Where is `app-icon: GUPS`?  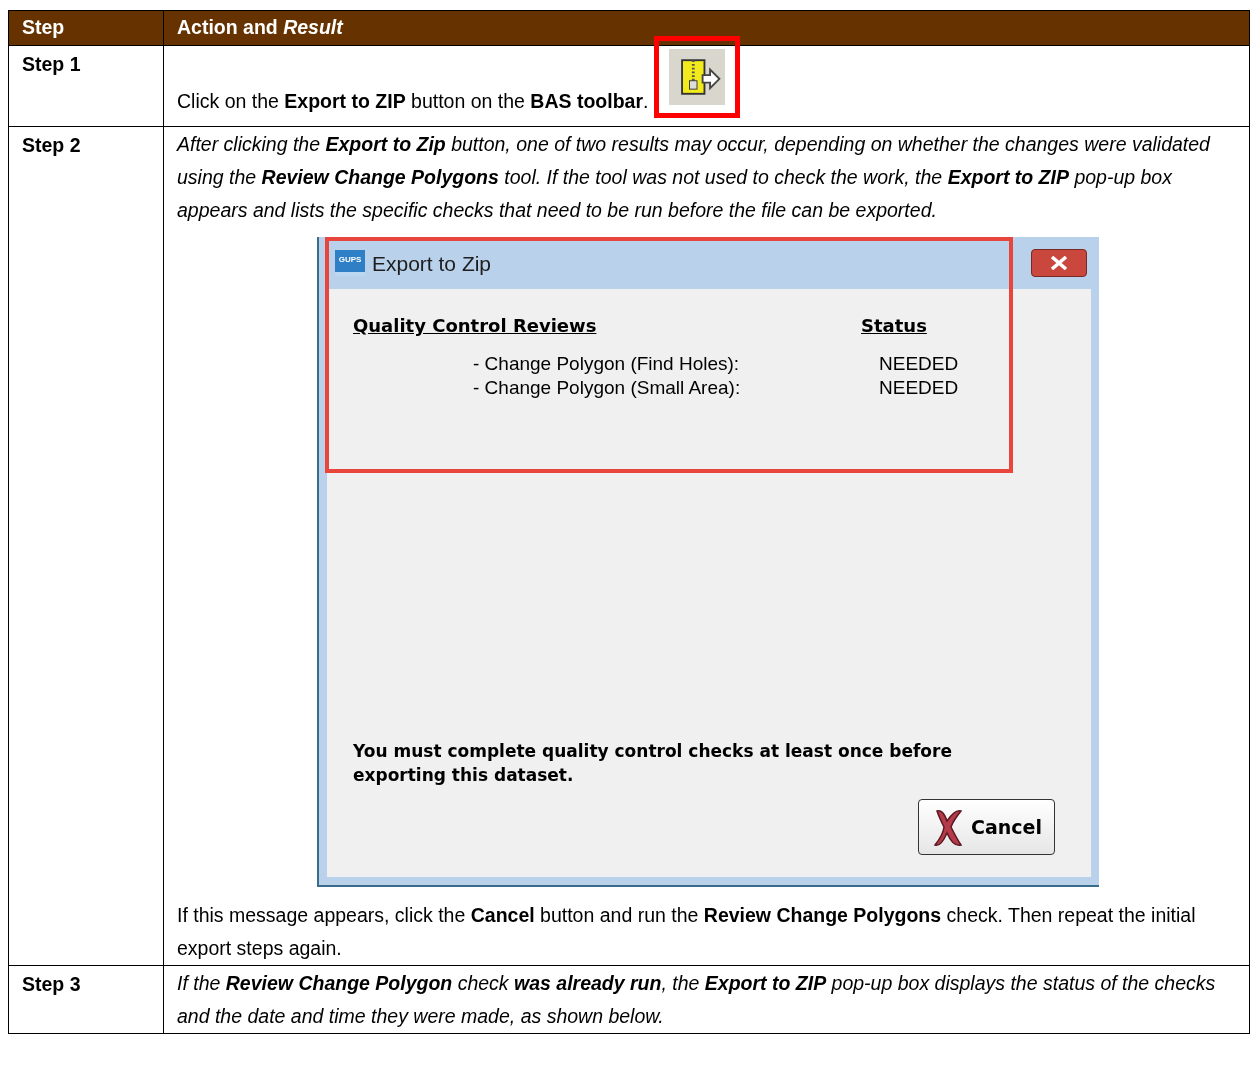
app-icon: GUPS is located at coordinates (350, 263).